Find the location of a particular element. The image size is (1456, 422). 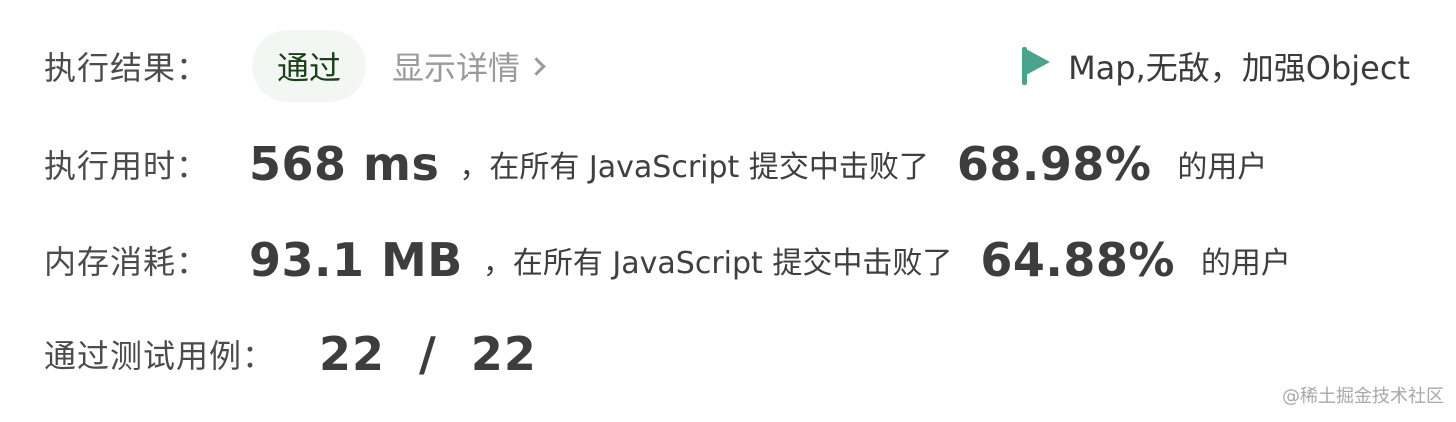

result-label: 执行结果： is located at coordinates (127, 68).